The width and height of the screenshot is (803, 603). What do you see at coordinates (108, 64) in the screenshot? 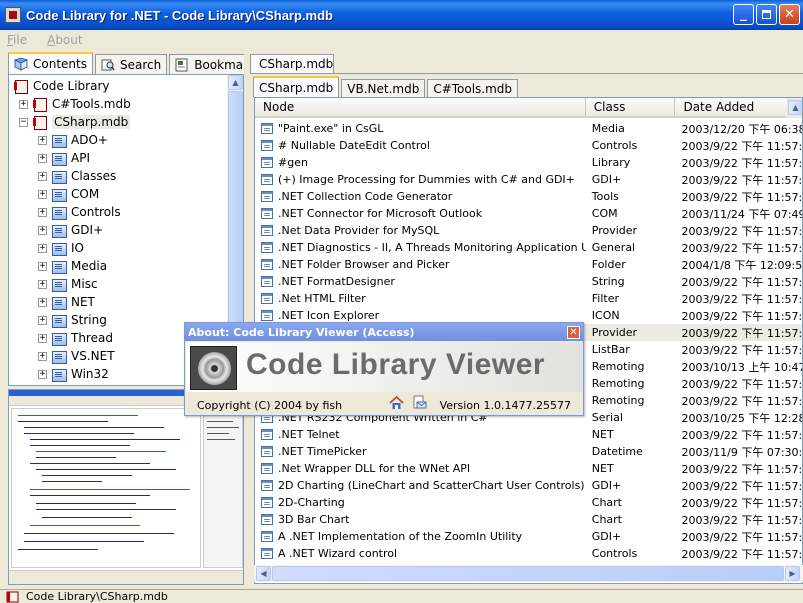
I see `search-icon` at bounding box center [108, 64].